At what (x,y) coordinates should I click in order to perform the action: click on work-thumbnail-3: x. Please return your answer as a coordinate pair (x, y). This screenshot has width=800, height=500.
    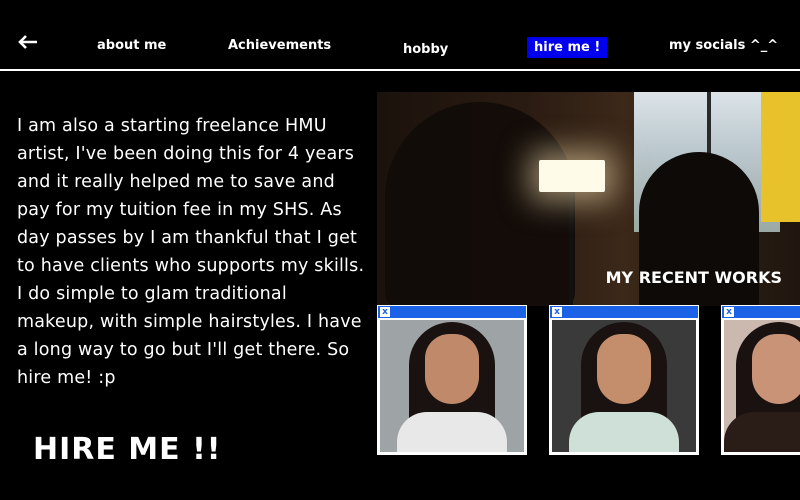
    Looking at the image, I should click on (760, 380).